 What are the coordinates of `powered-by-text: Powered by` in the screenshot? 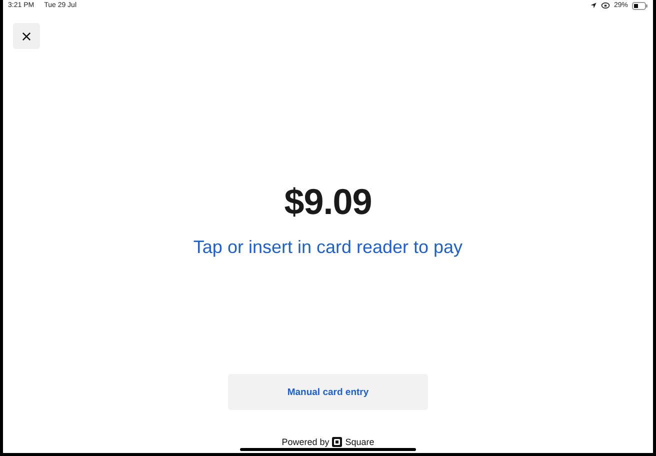 It's located at (306, 442).